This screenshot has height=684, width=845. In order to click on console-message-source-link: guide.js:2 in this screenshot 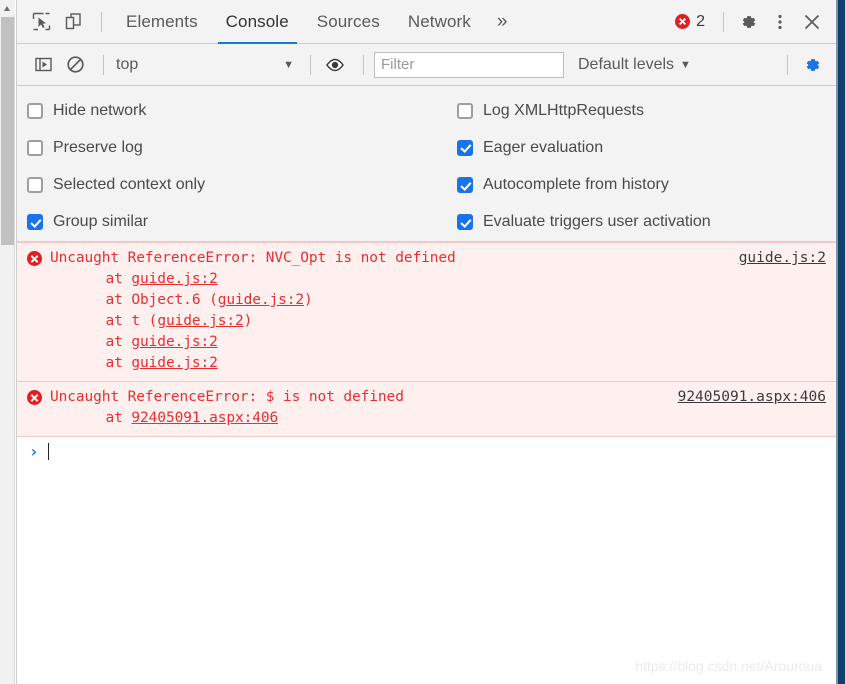, I will do `click(775, 258)`.